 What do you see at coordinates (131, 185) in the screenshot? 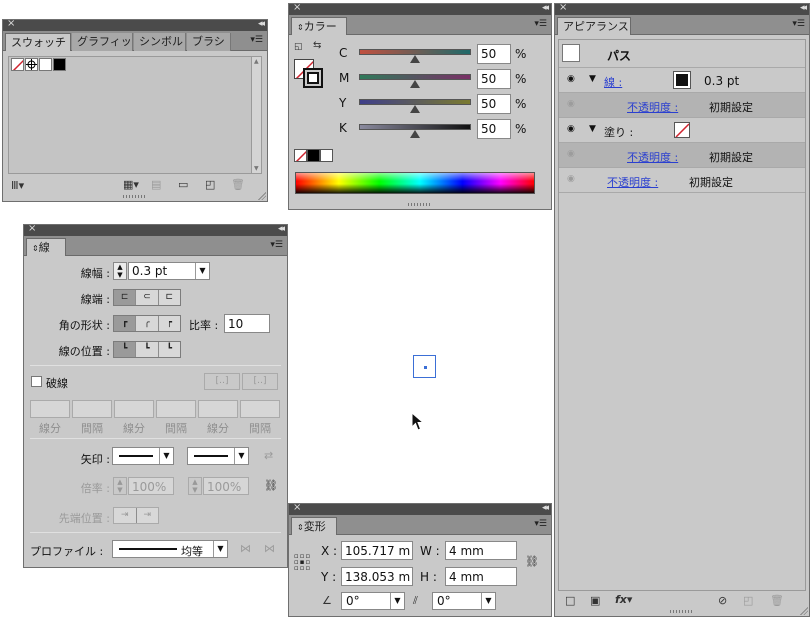
I see `show-kinds-icon: ▦▾` at bounding box center [131, 185].